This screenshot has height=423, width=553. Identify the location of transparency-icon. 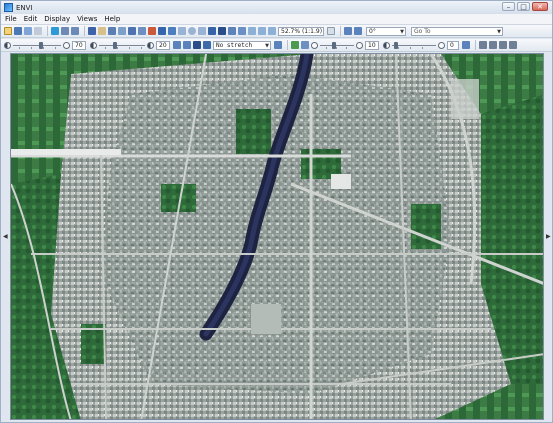
(386, 45).